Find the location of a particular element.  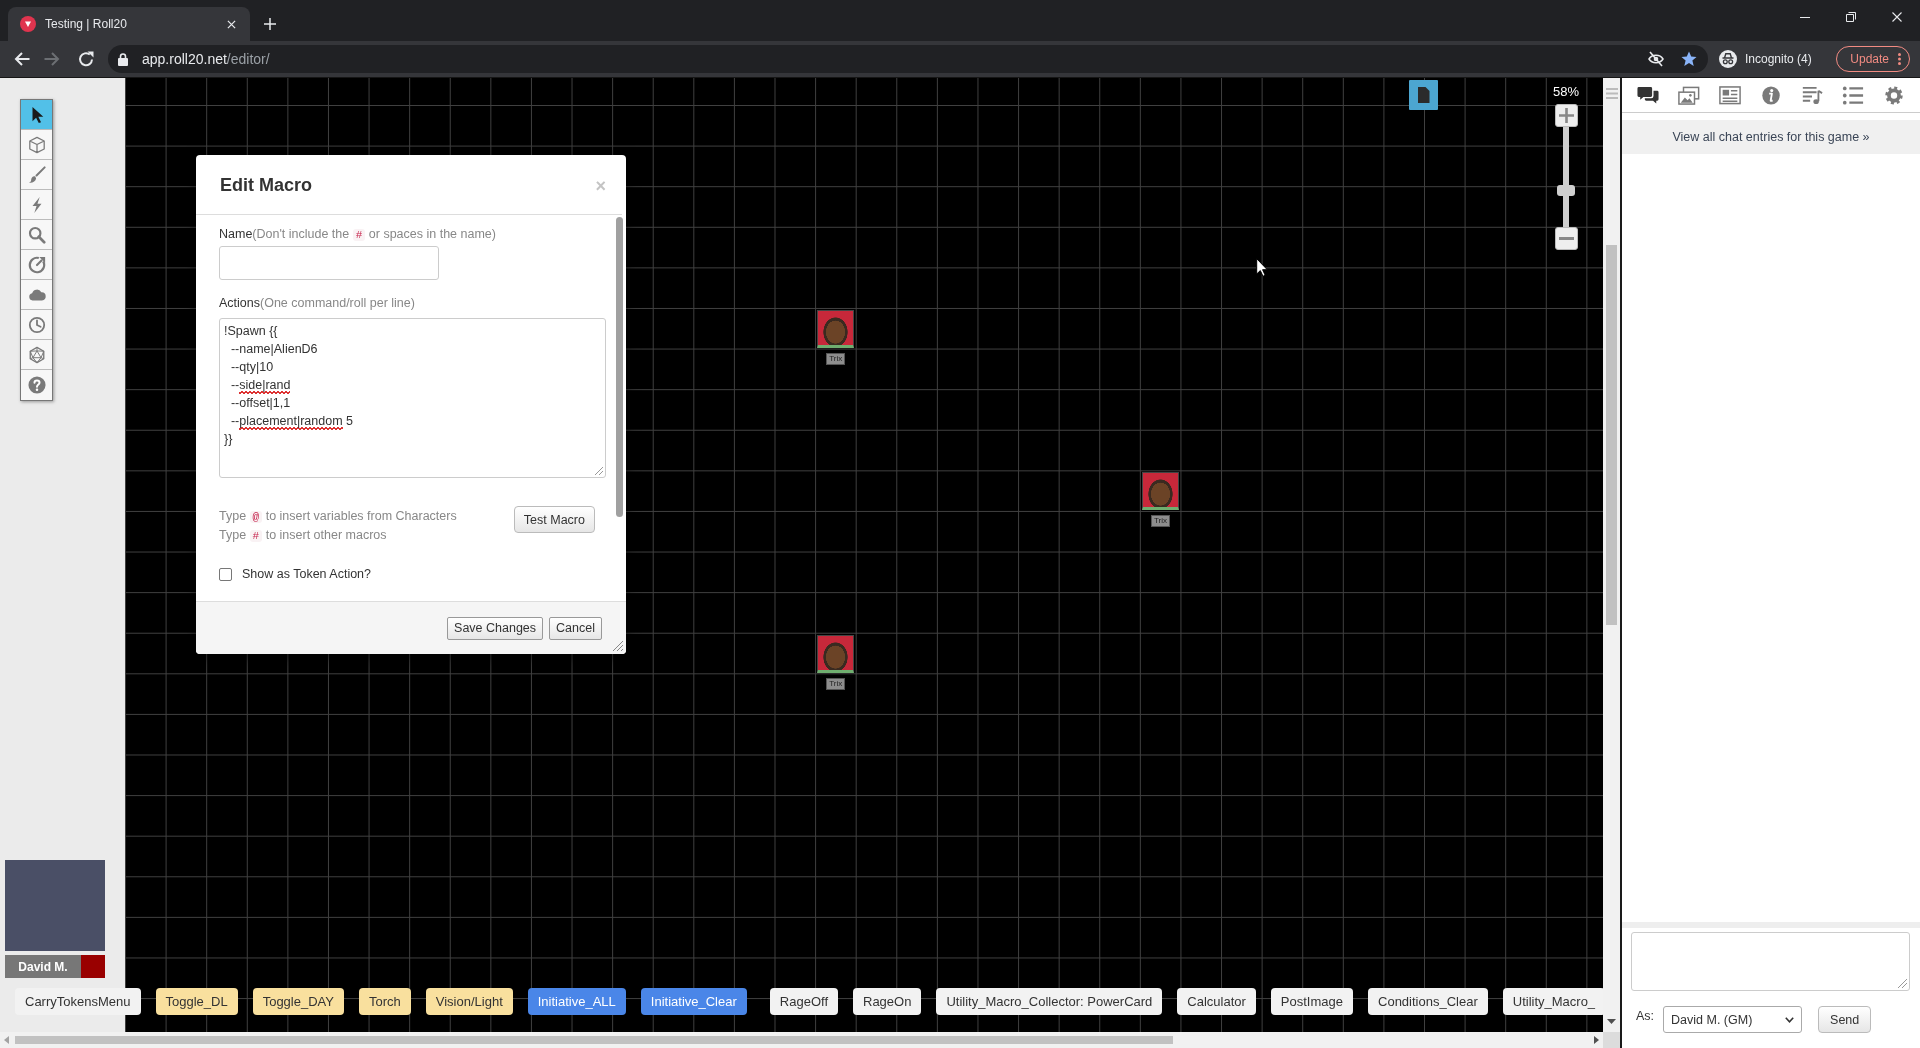

favicon-icon is located at coordinates (28, 24).